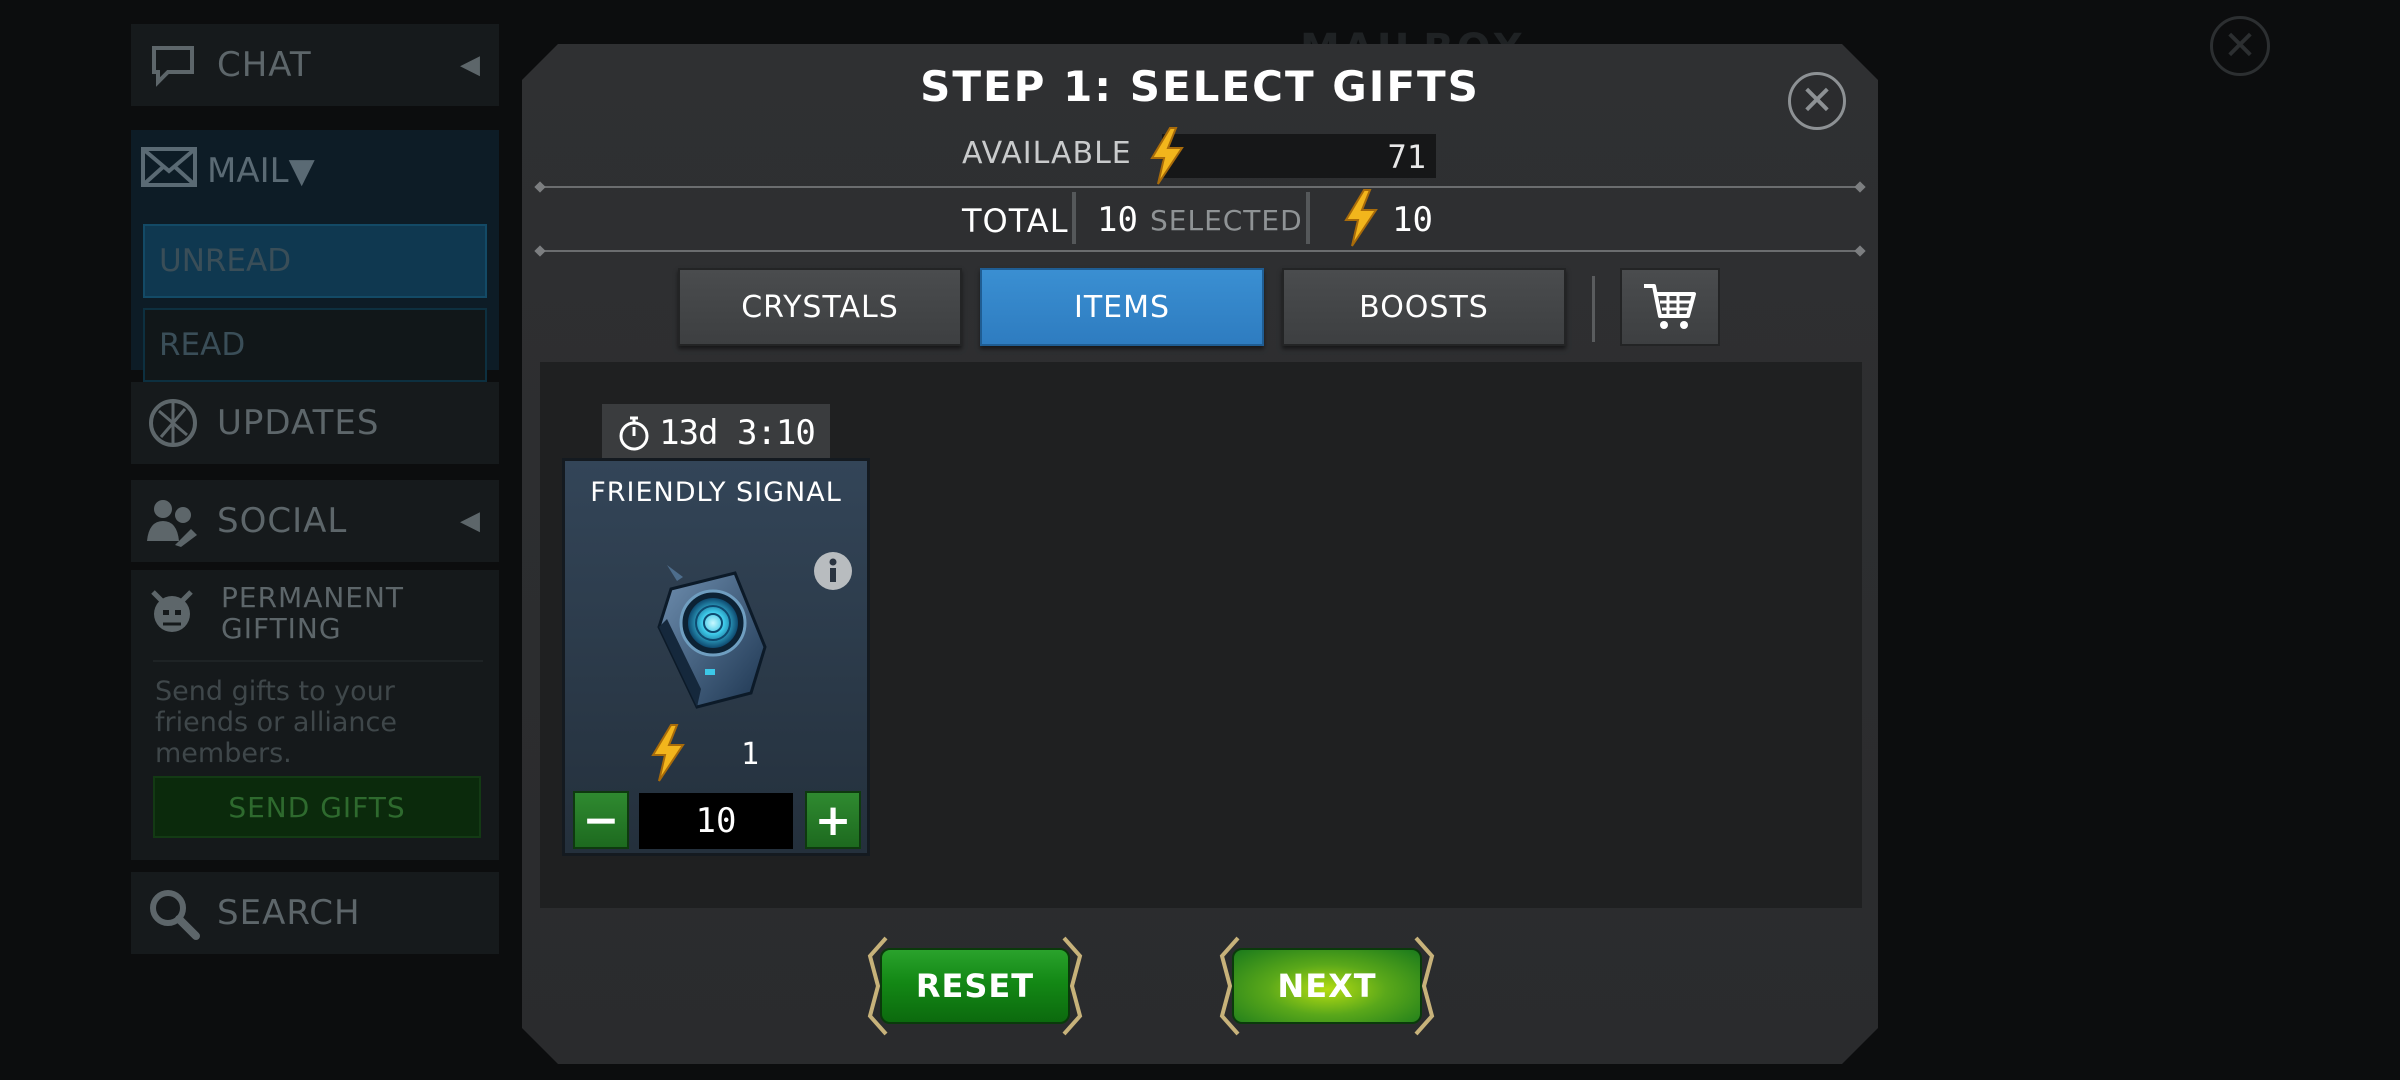 This screenshot has height=1080, width=2400. I want to click on gifting-icon, so click(172, 615).